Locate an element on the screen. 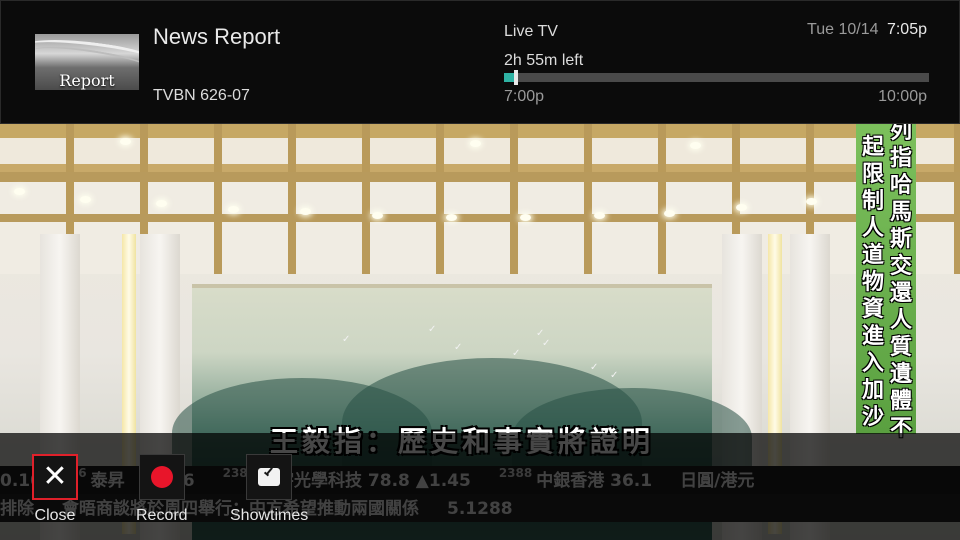  current-time: 7:05p is located at coordinates (906, 29).